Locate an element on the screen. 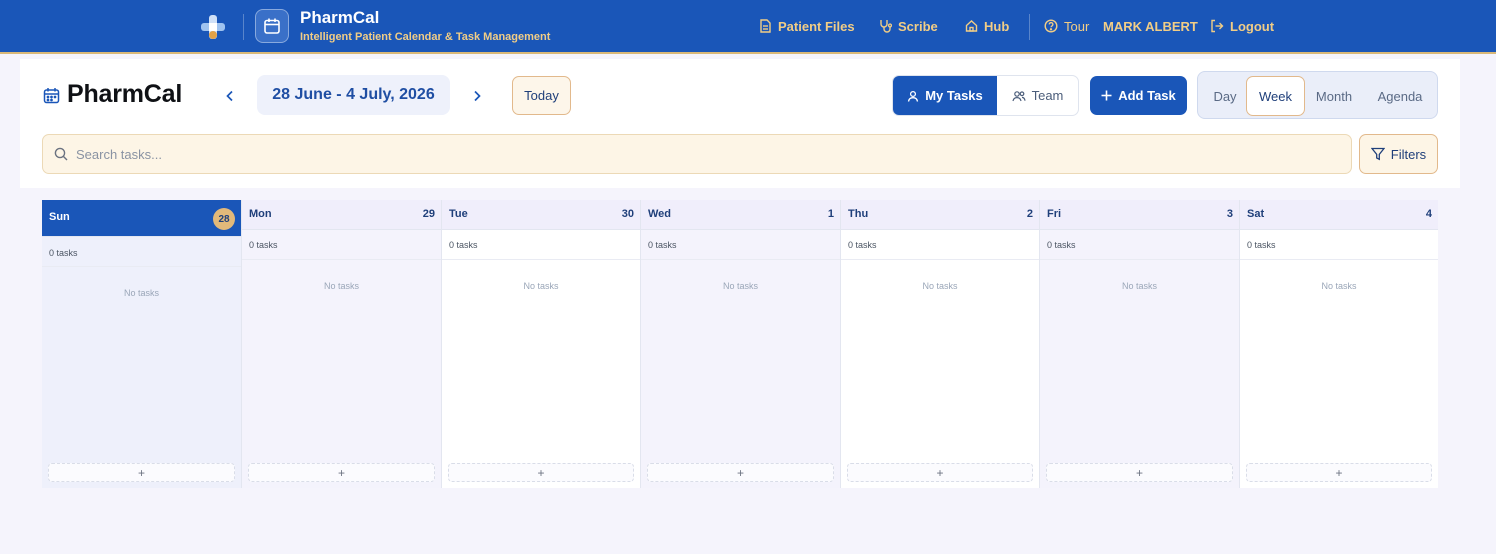 The height and width of the screenshot is (554, 1496). day-number: 1 is located at coordinates (830, 214).